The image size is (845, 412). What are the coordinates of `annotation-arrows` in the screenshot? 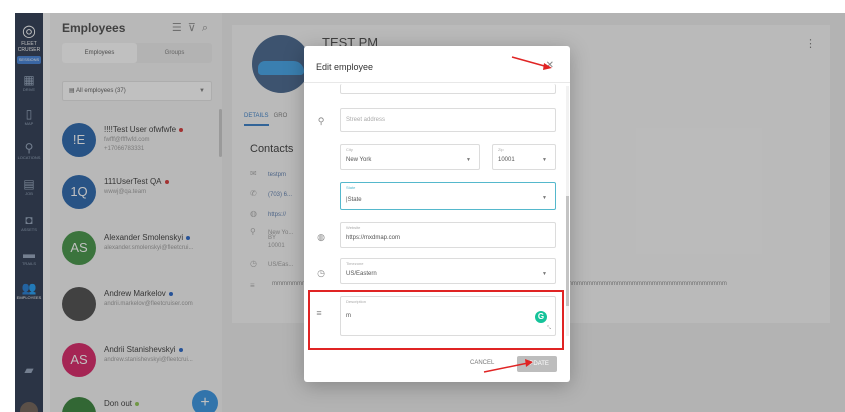 It's located at (517, 214).